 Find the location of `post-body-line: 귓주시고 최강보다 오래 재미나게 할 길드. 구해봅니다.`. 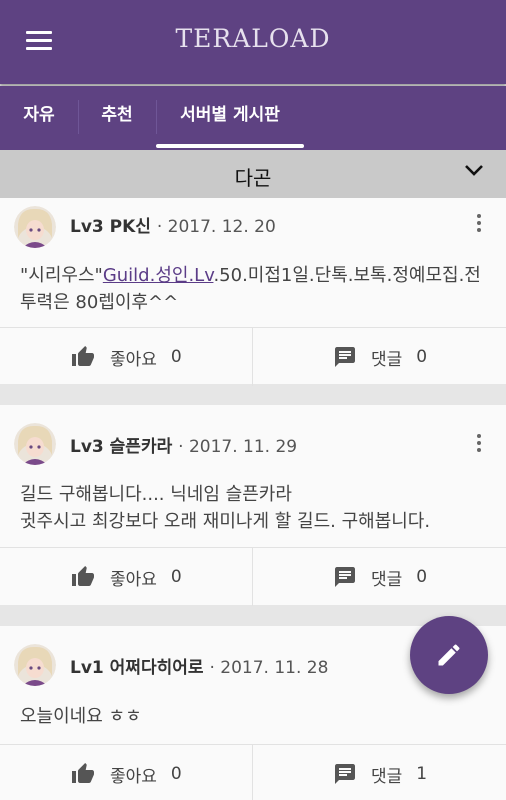

post-body-line: 귓주시고 최강보다 오래 재미나게 할 길드. 구해봅니다. is located at coordinates (225, 521).